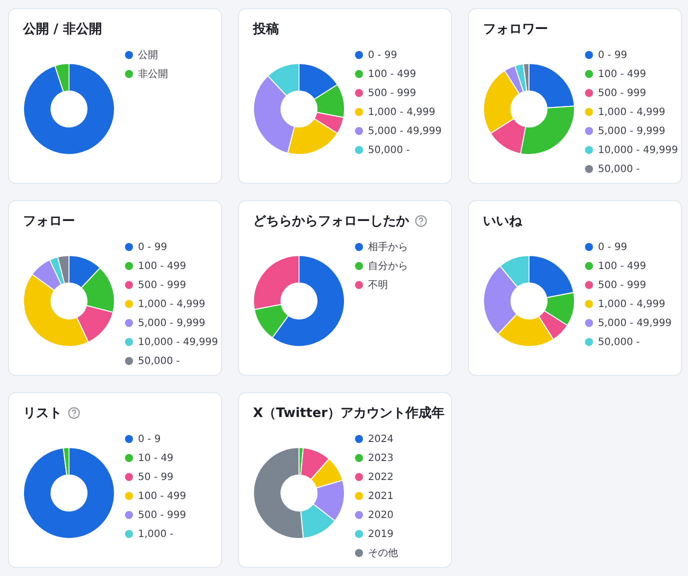  Describe the element at coordinates (153, 74) in the screenshot. I see `legend-label: 非公開` at that location.